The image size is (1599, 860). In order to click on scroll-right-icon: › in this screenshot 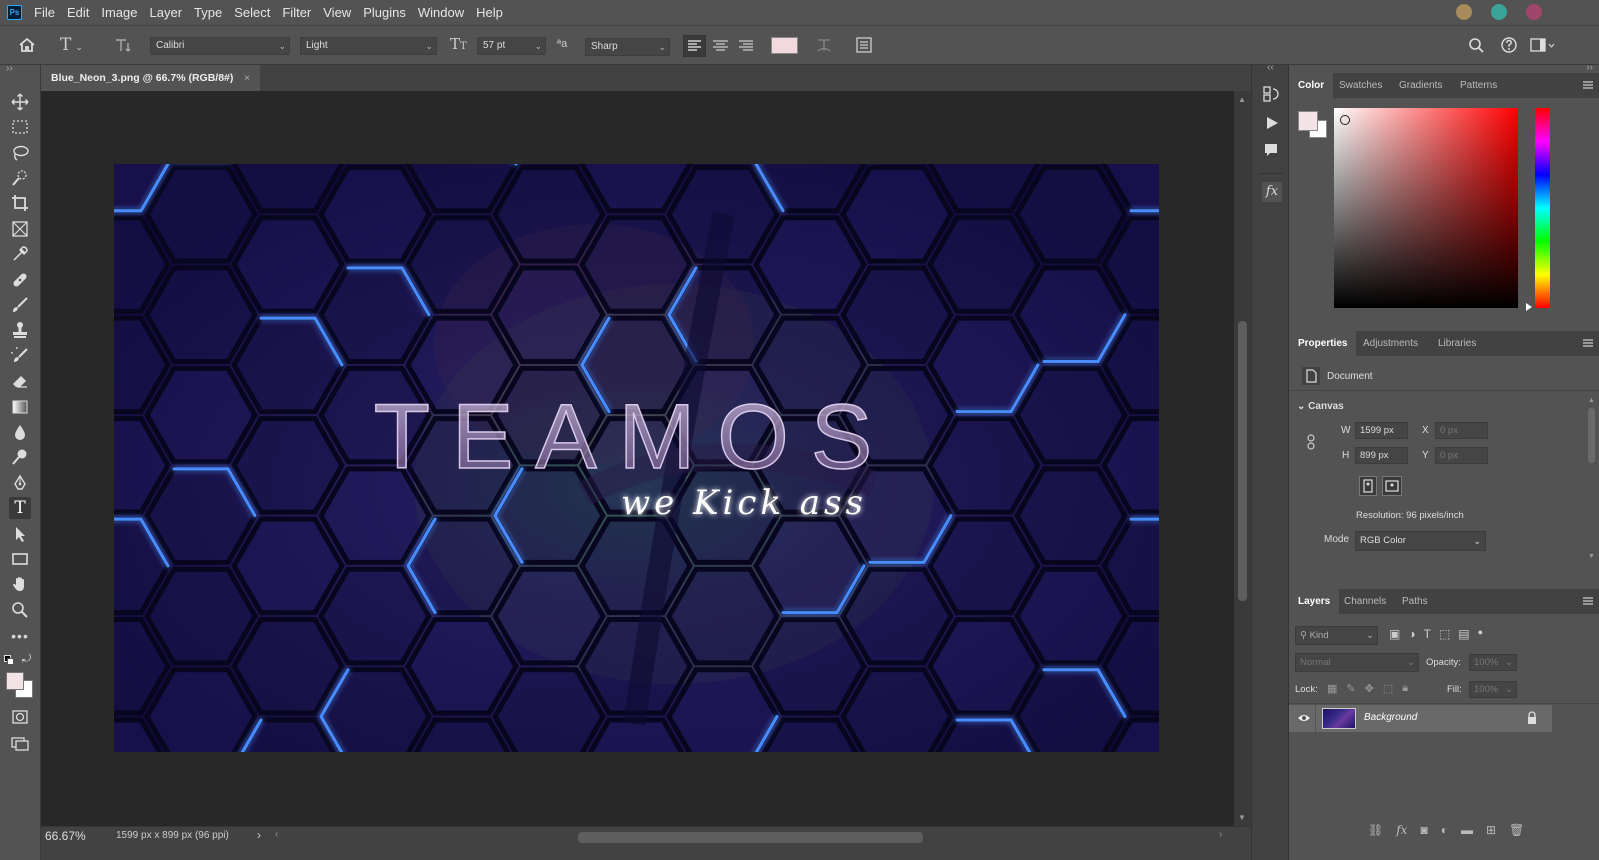, I will do `click(1220, 834)`.